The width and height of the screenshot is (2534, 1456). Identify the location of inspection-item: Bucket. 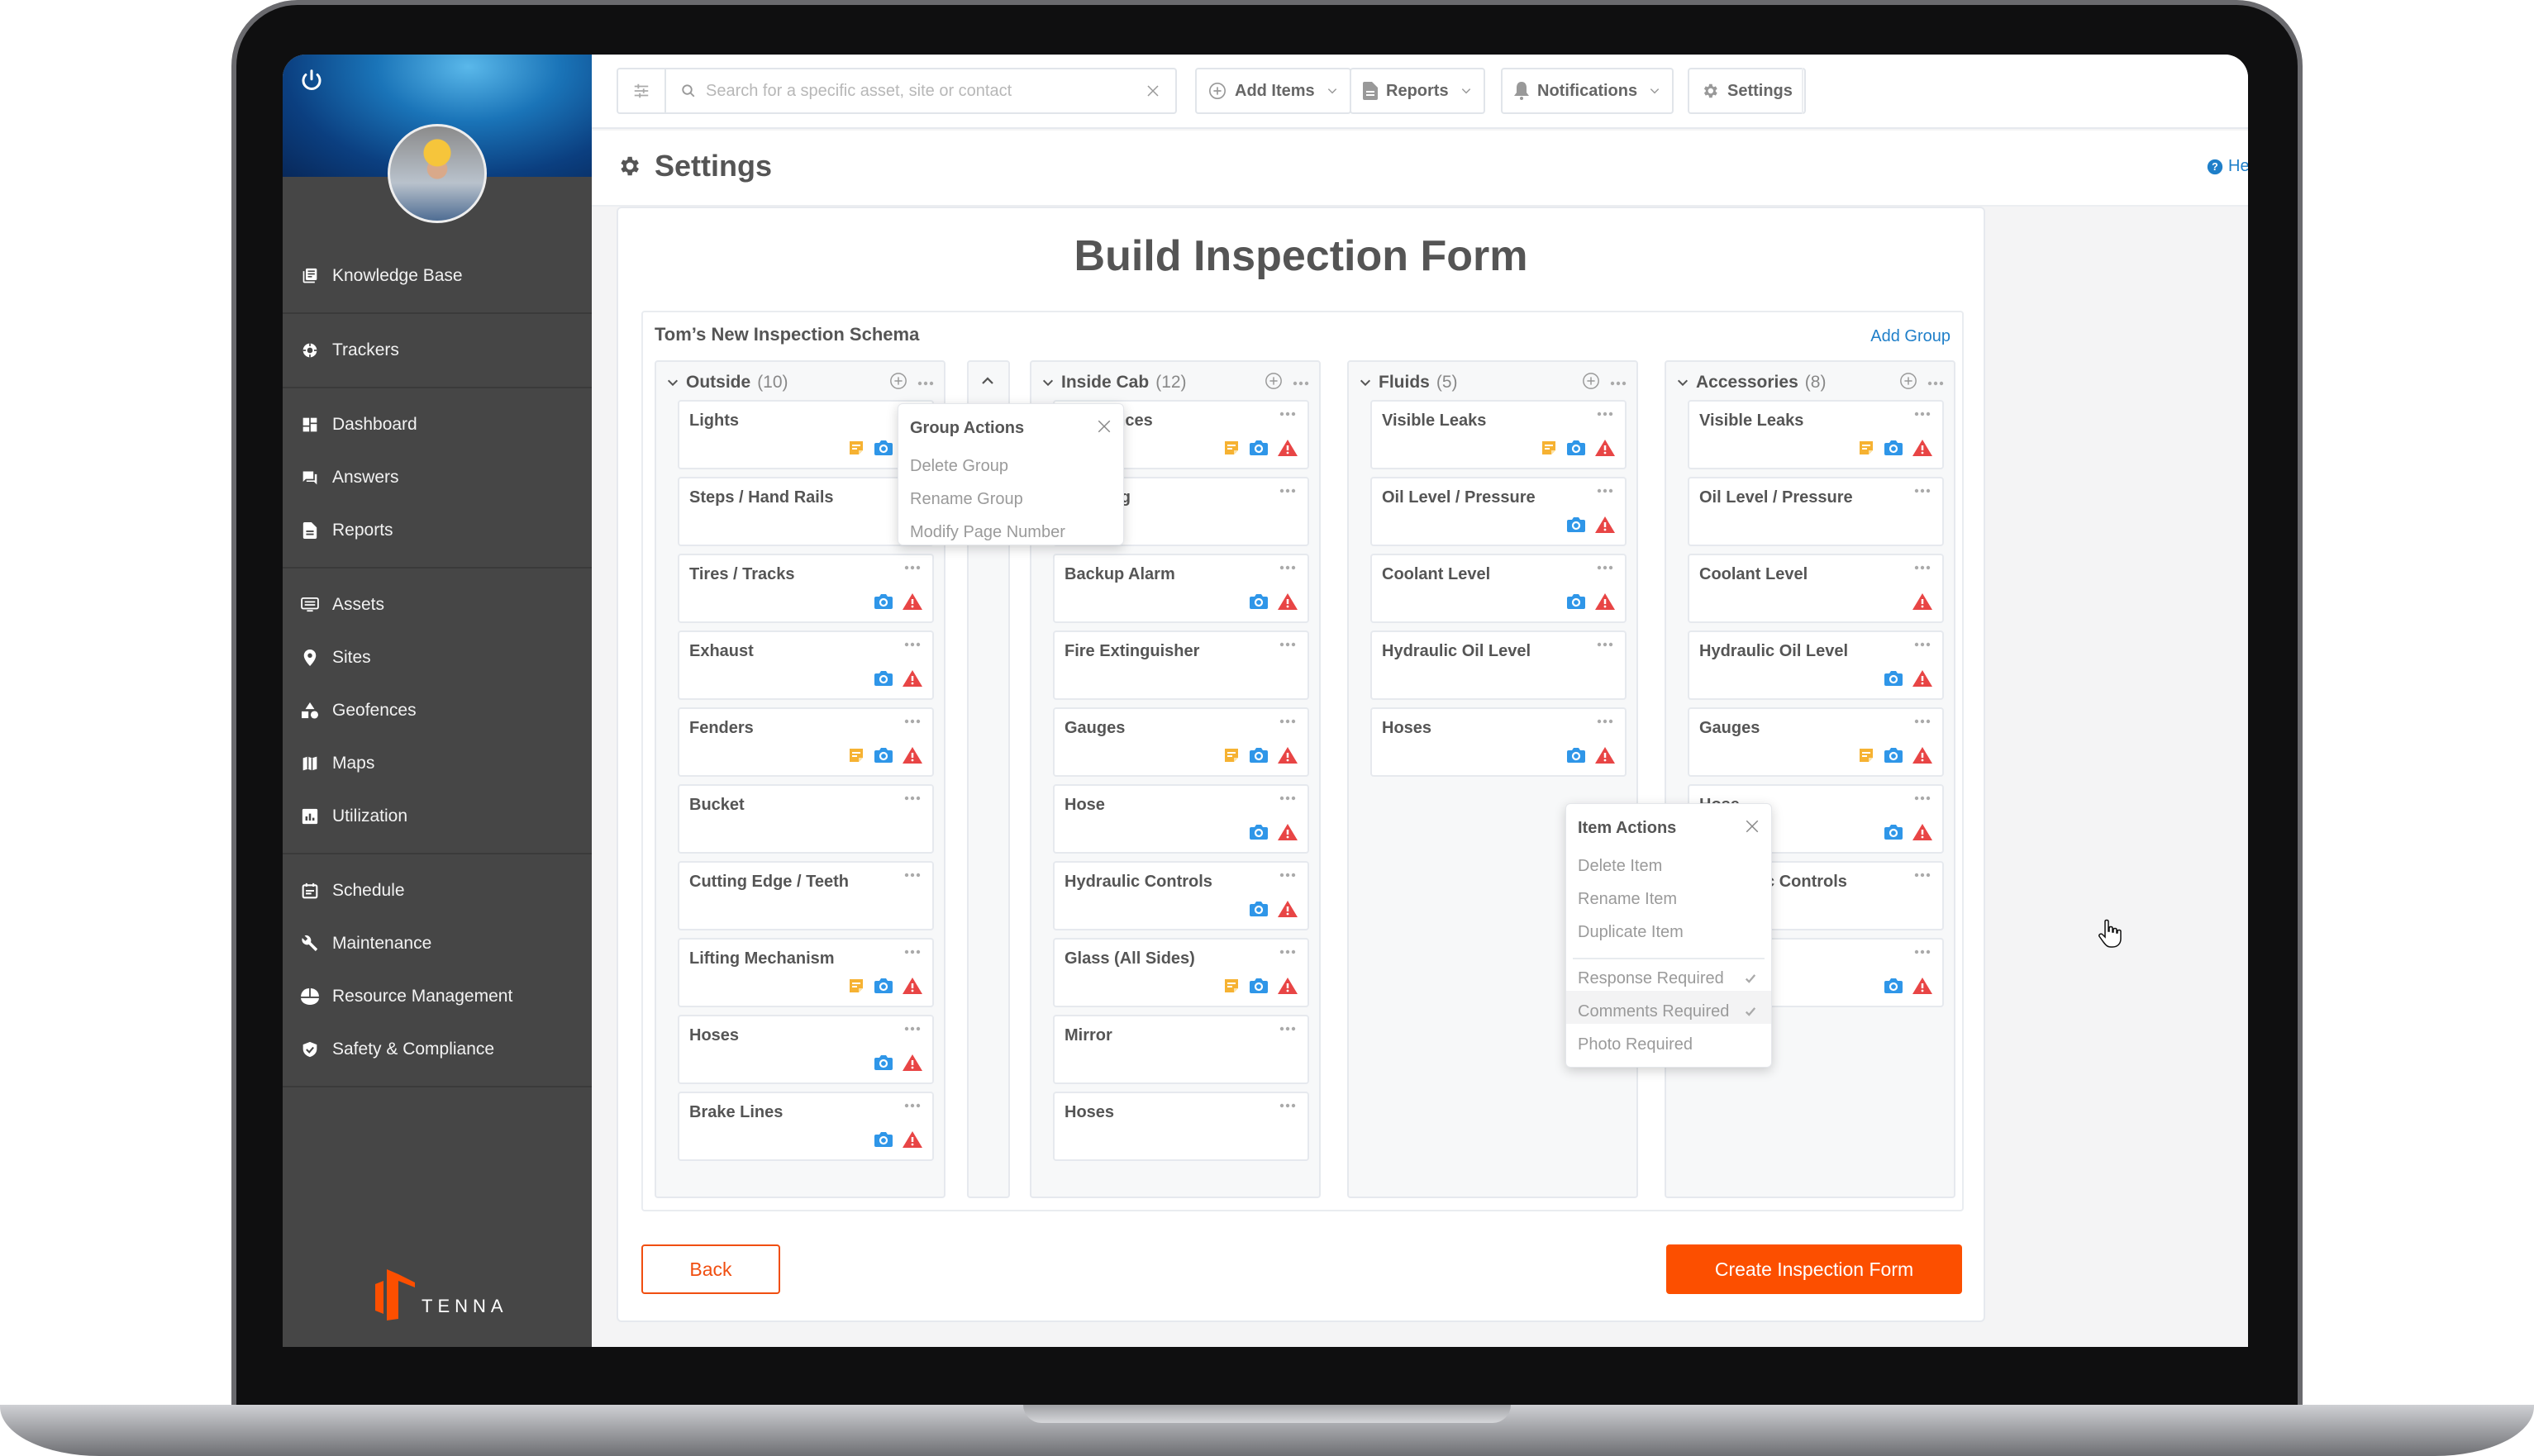
(806, 819).